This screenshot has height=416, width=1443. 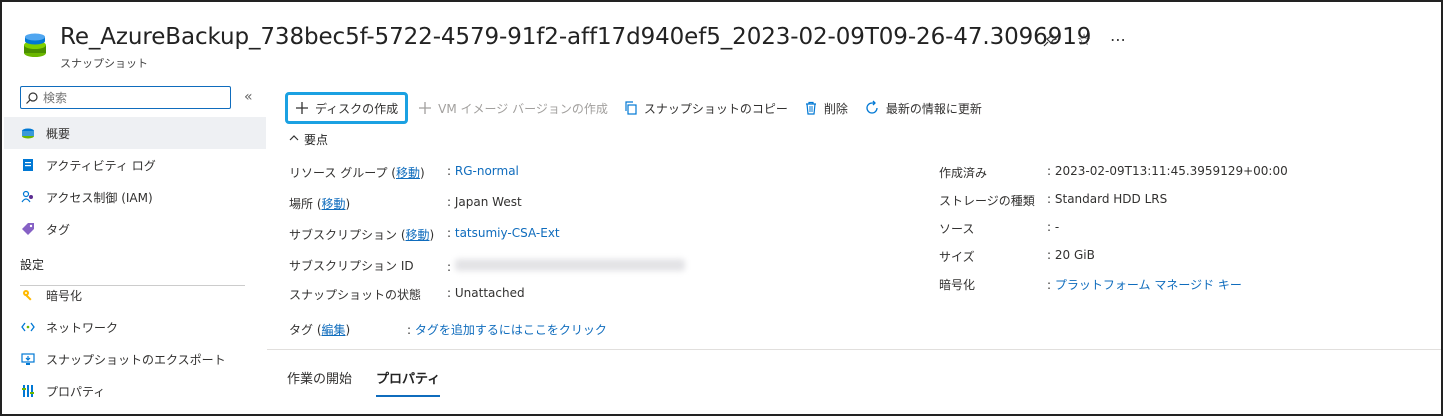 I want to click on tab-get-started: 作業の開始, so click(x=319, y=382).